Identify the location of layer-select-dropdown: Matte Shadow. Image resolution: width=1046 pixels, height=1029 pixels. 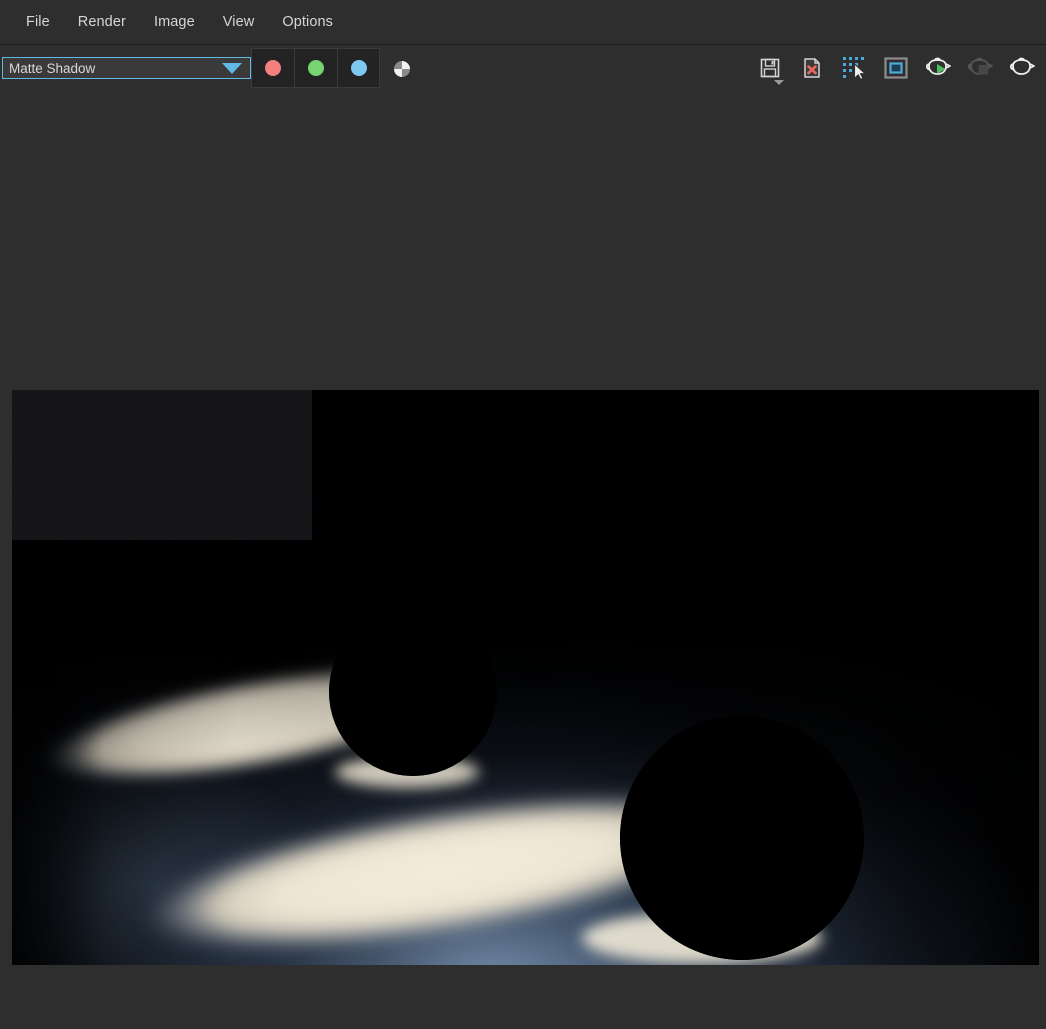
(126, 68).